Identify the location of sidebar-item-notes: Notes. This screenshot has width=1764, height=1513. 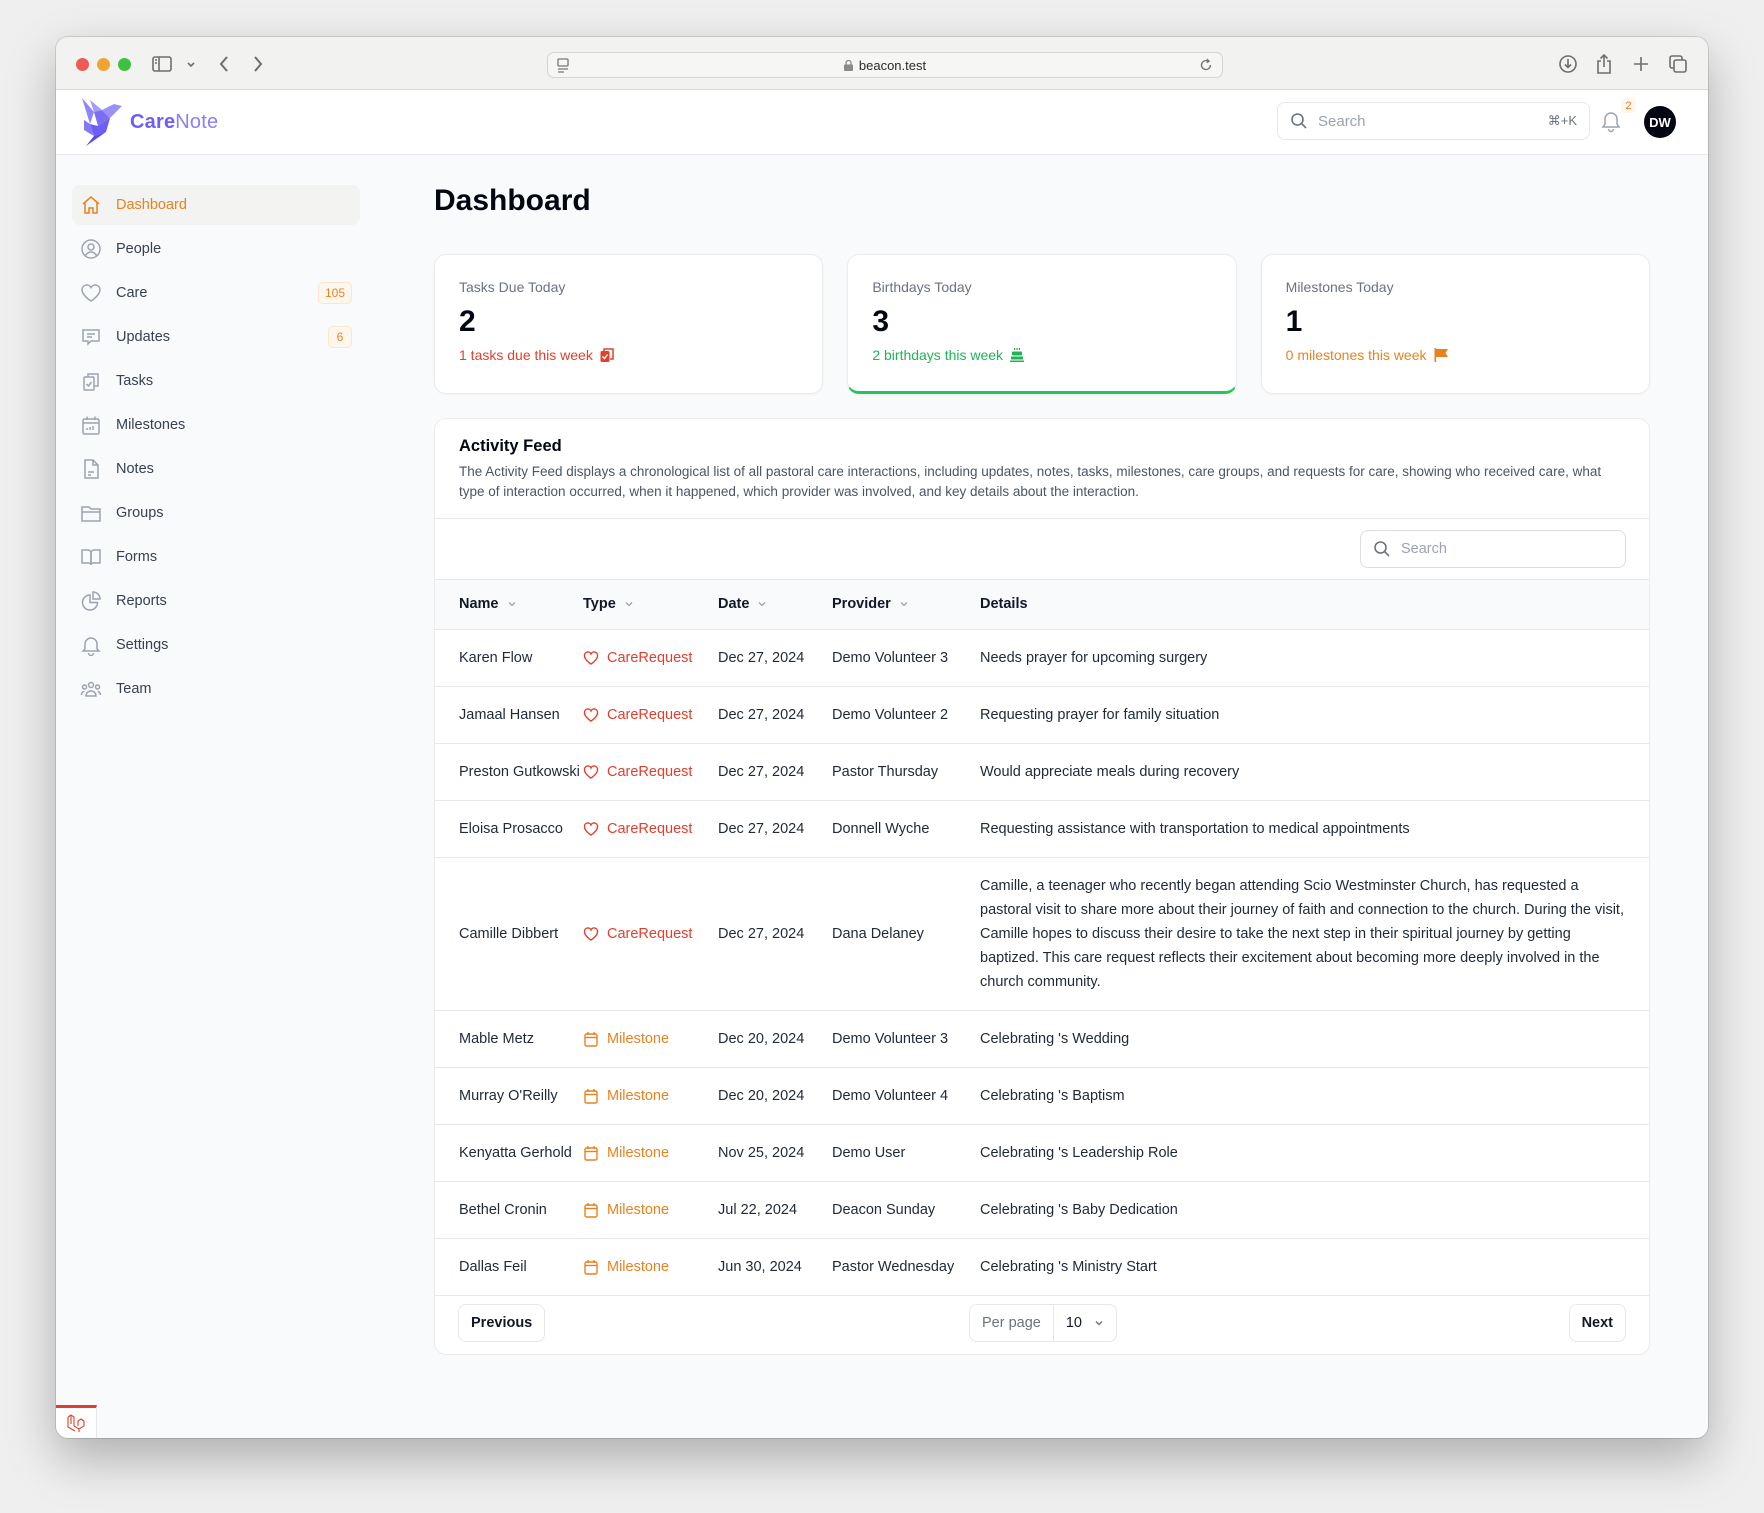
(216, 469).